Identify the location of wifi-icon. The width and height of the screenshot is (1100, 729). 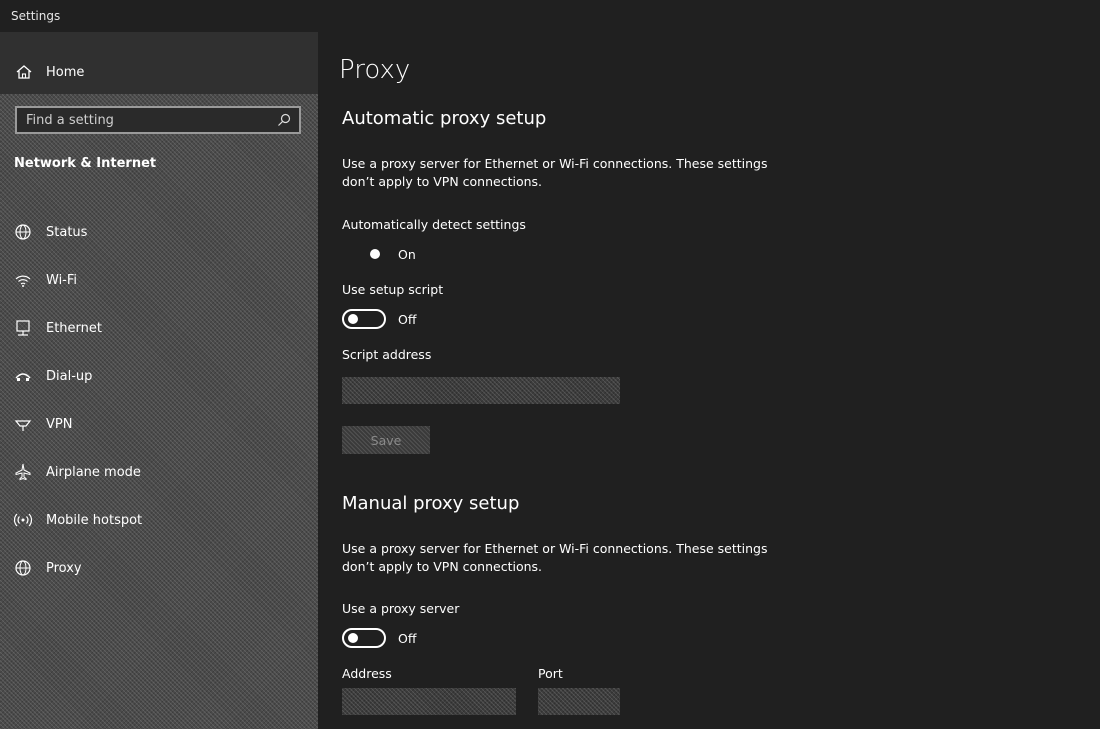
(23, 281).